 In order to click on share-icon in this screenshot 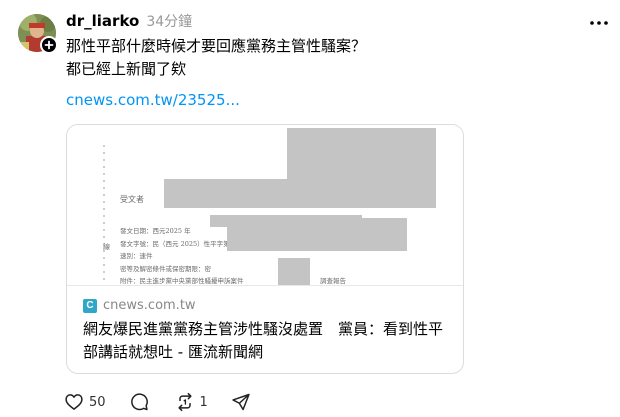, I will do `click(241, 402)`.